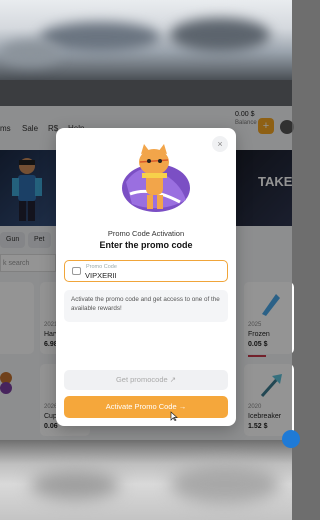 The height and width of the screenshot is (520, 320). I want to click on promo-code-input, so click(150, 275).